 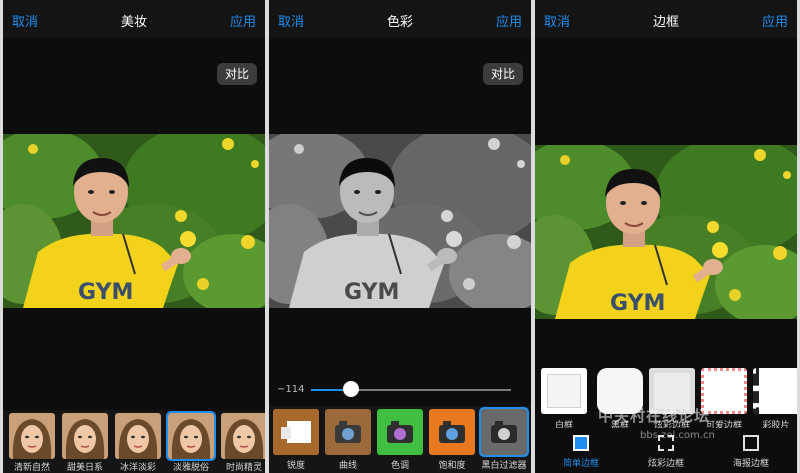 I want to click on adjust-slider: −114, so click(x=400, y=390).